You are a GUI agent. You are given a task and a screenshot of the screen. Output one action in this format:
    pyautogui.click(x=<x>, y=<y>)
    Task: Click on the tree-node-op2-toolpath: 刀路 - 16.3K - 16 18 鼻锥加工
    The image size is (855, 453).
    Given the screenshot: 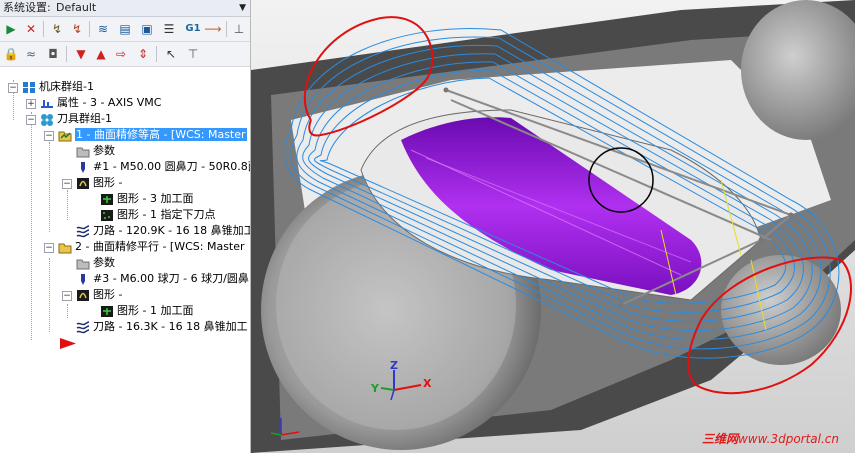 What is the action you would take?
    pyautogui.click(x=162, y=327)
    